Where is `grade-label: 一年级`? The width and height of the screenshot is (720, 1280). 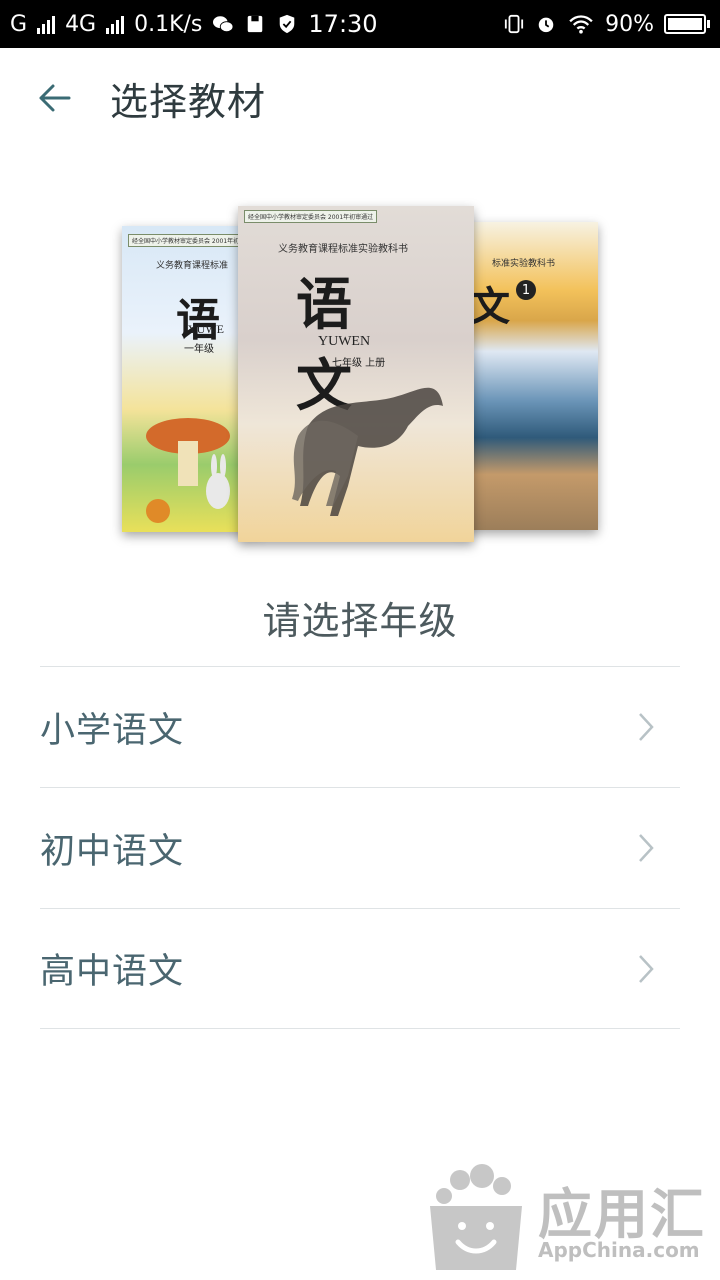 grade-label: 一年级 is located at coordinates (199, 349).